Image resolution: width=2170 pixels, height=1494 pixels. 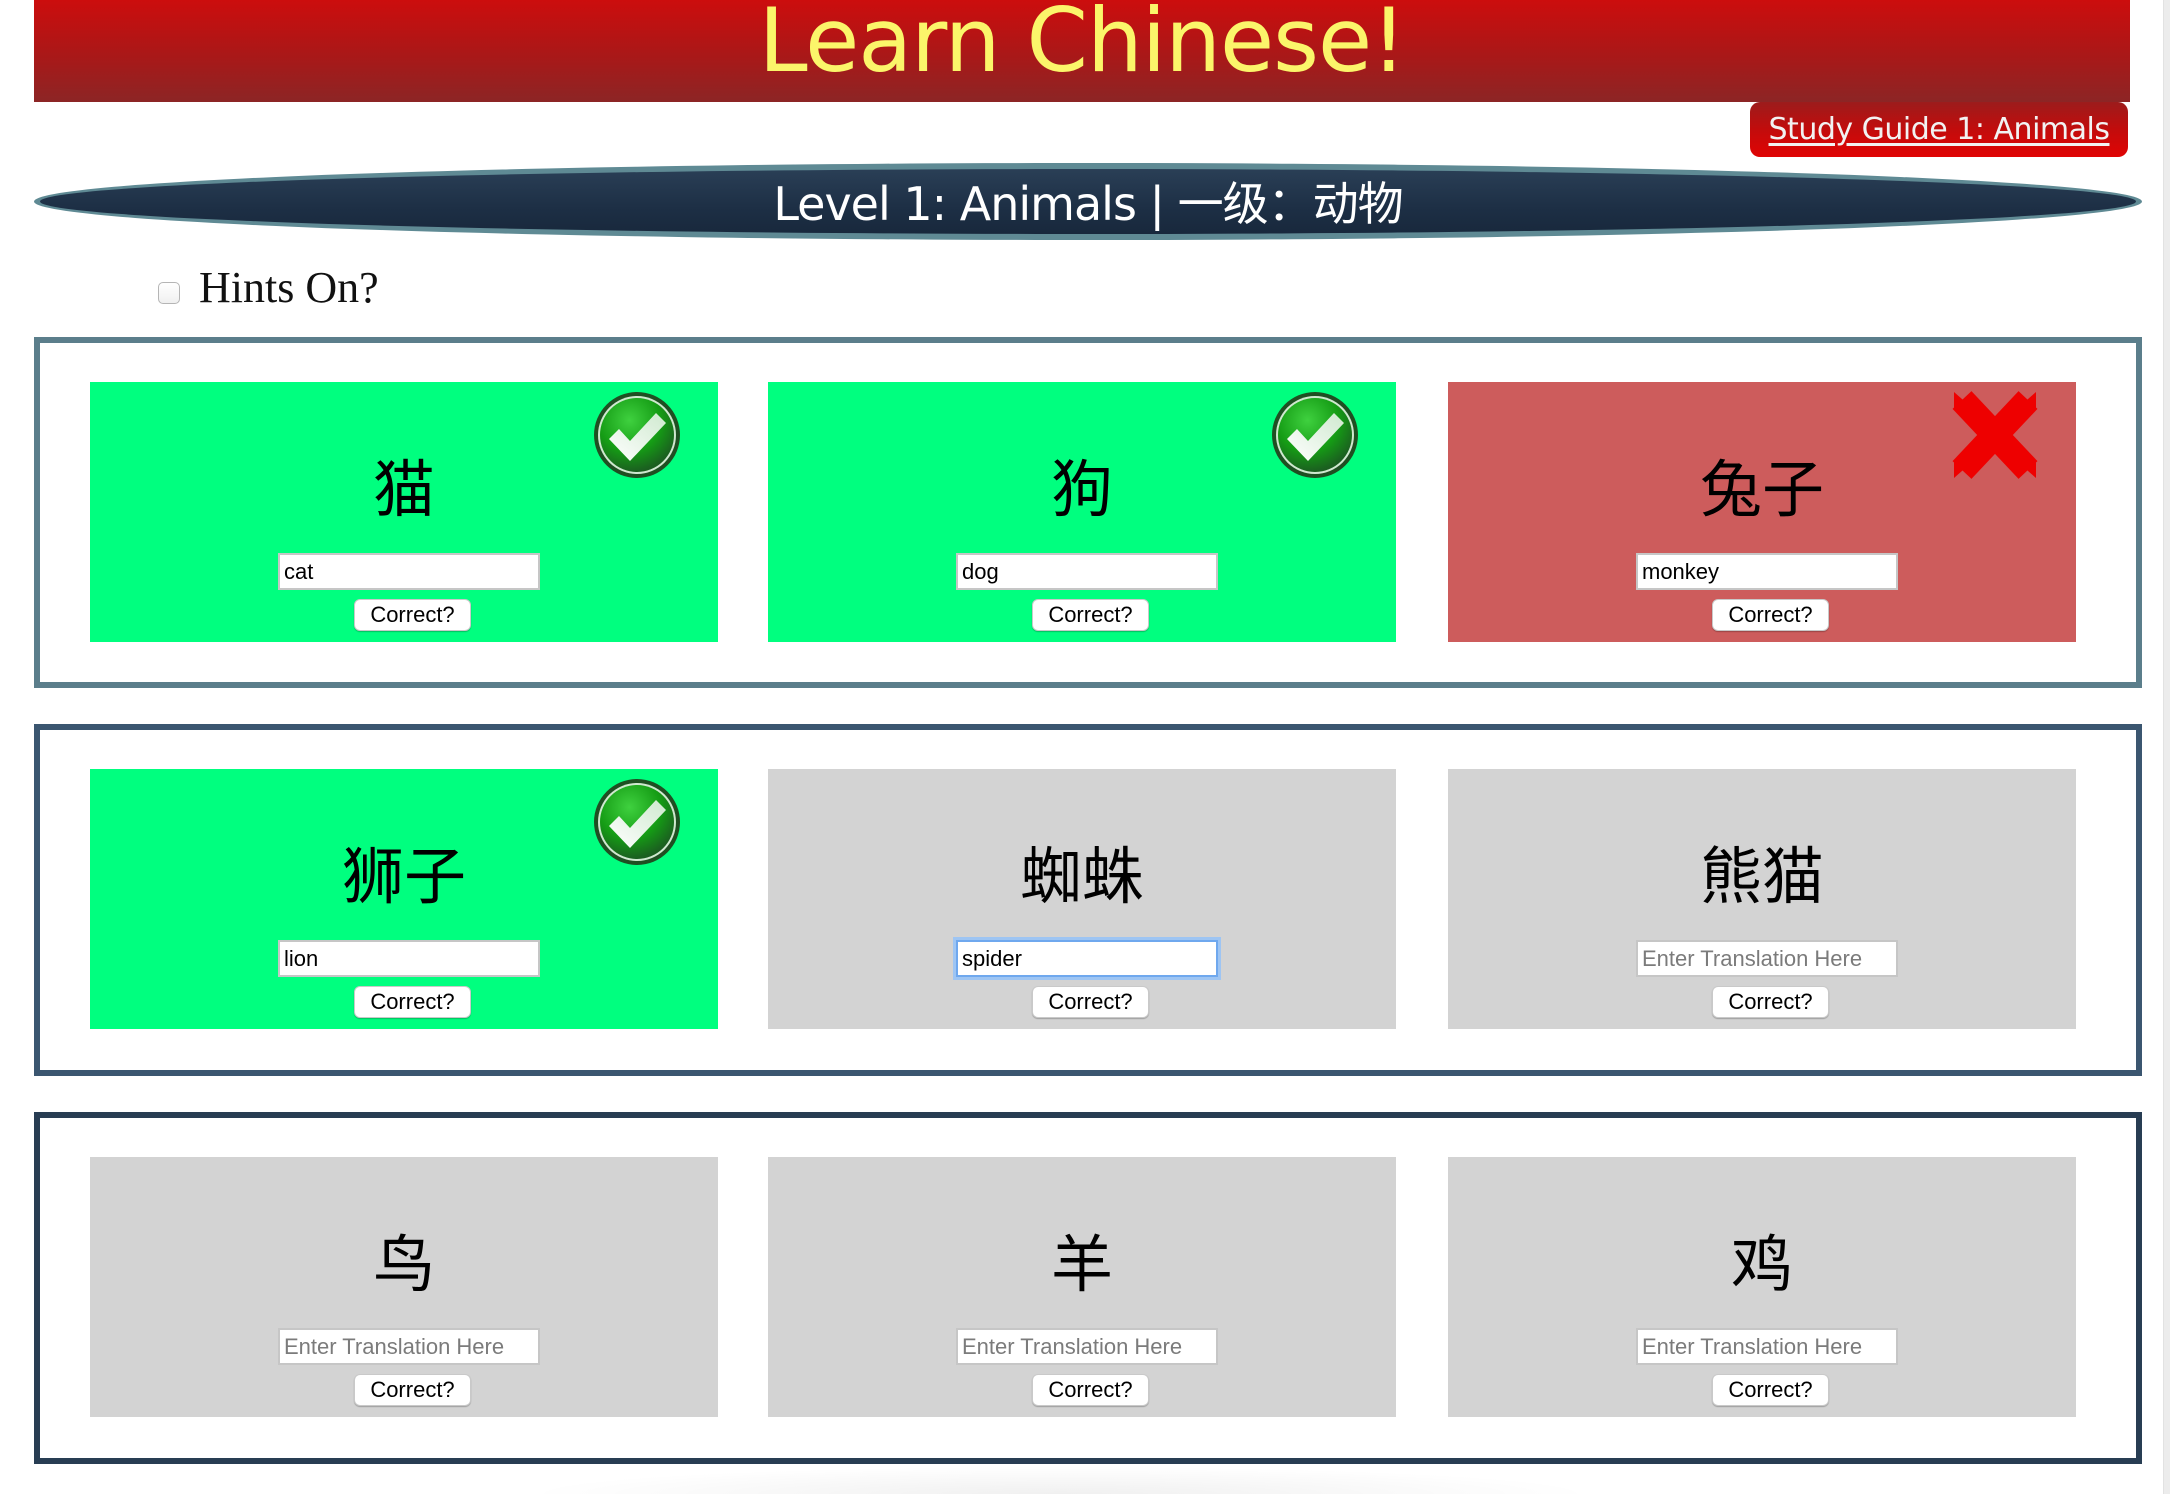 I want to click on flashcard: 羊 Correct?, so click(x=1082, y=1287).